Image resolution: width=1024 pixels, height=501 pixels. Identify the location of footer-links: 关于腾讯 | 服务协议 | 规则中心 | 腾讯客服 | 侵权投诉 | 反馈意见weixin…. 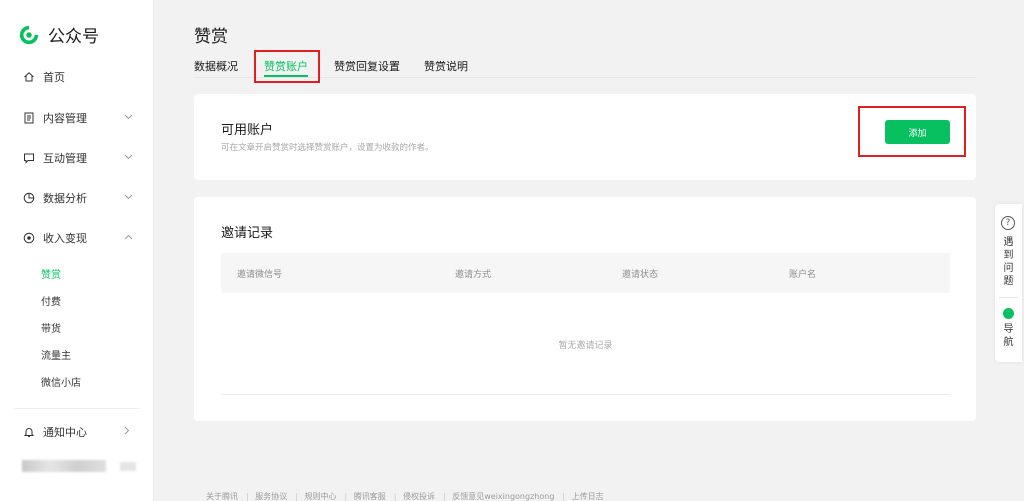
(405, 496).